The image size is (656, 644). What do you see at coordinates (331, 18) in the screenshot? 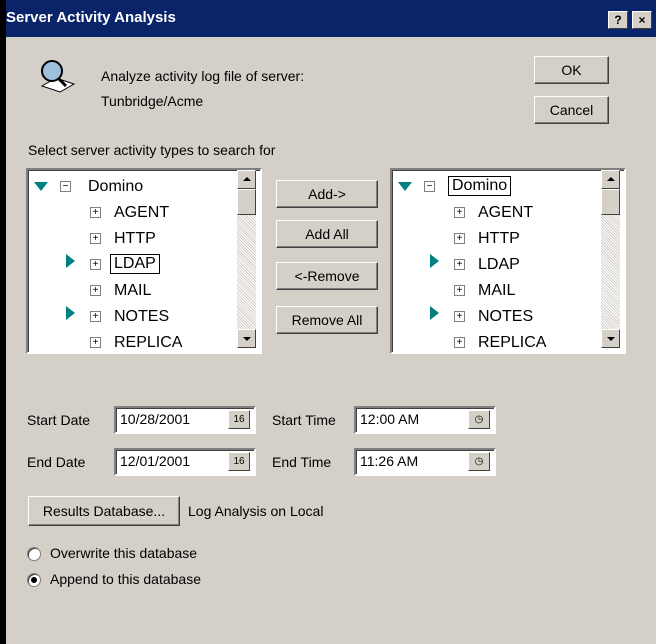
I see `title-bar: Server Activity Analysis ? ×` at bounding box center [331, 18].